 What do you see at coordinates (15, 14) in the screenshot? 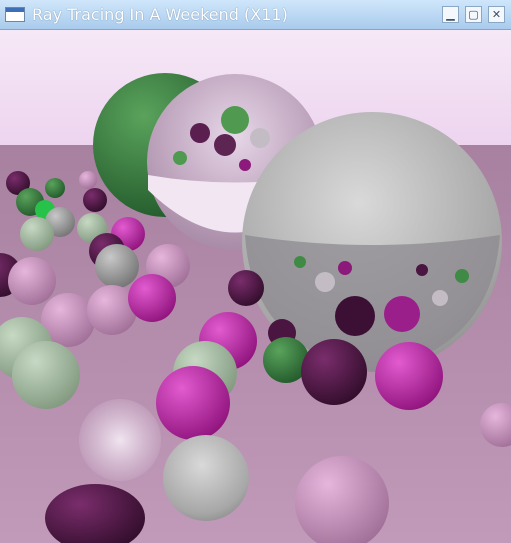
I see `window-app-icon` at bounding box center [15, 14].